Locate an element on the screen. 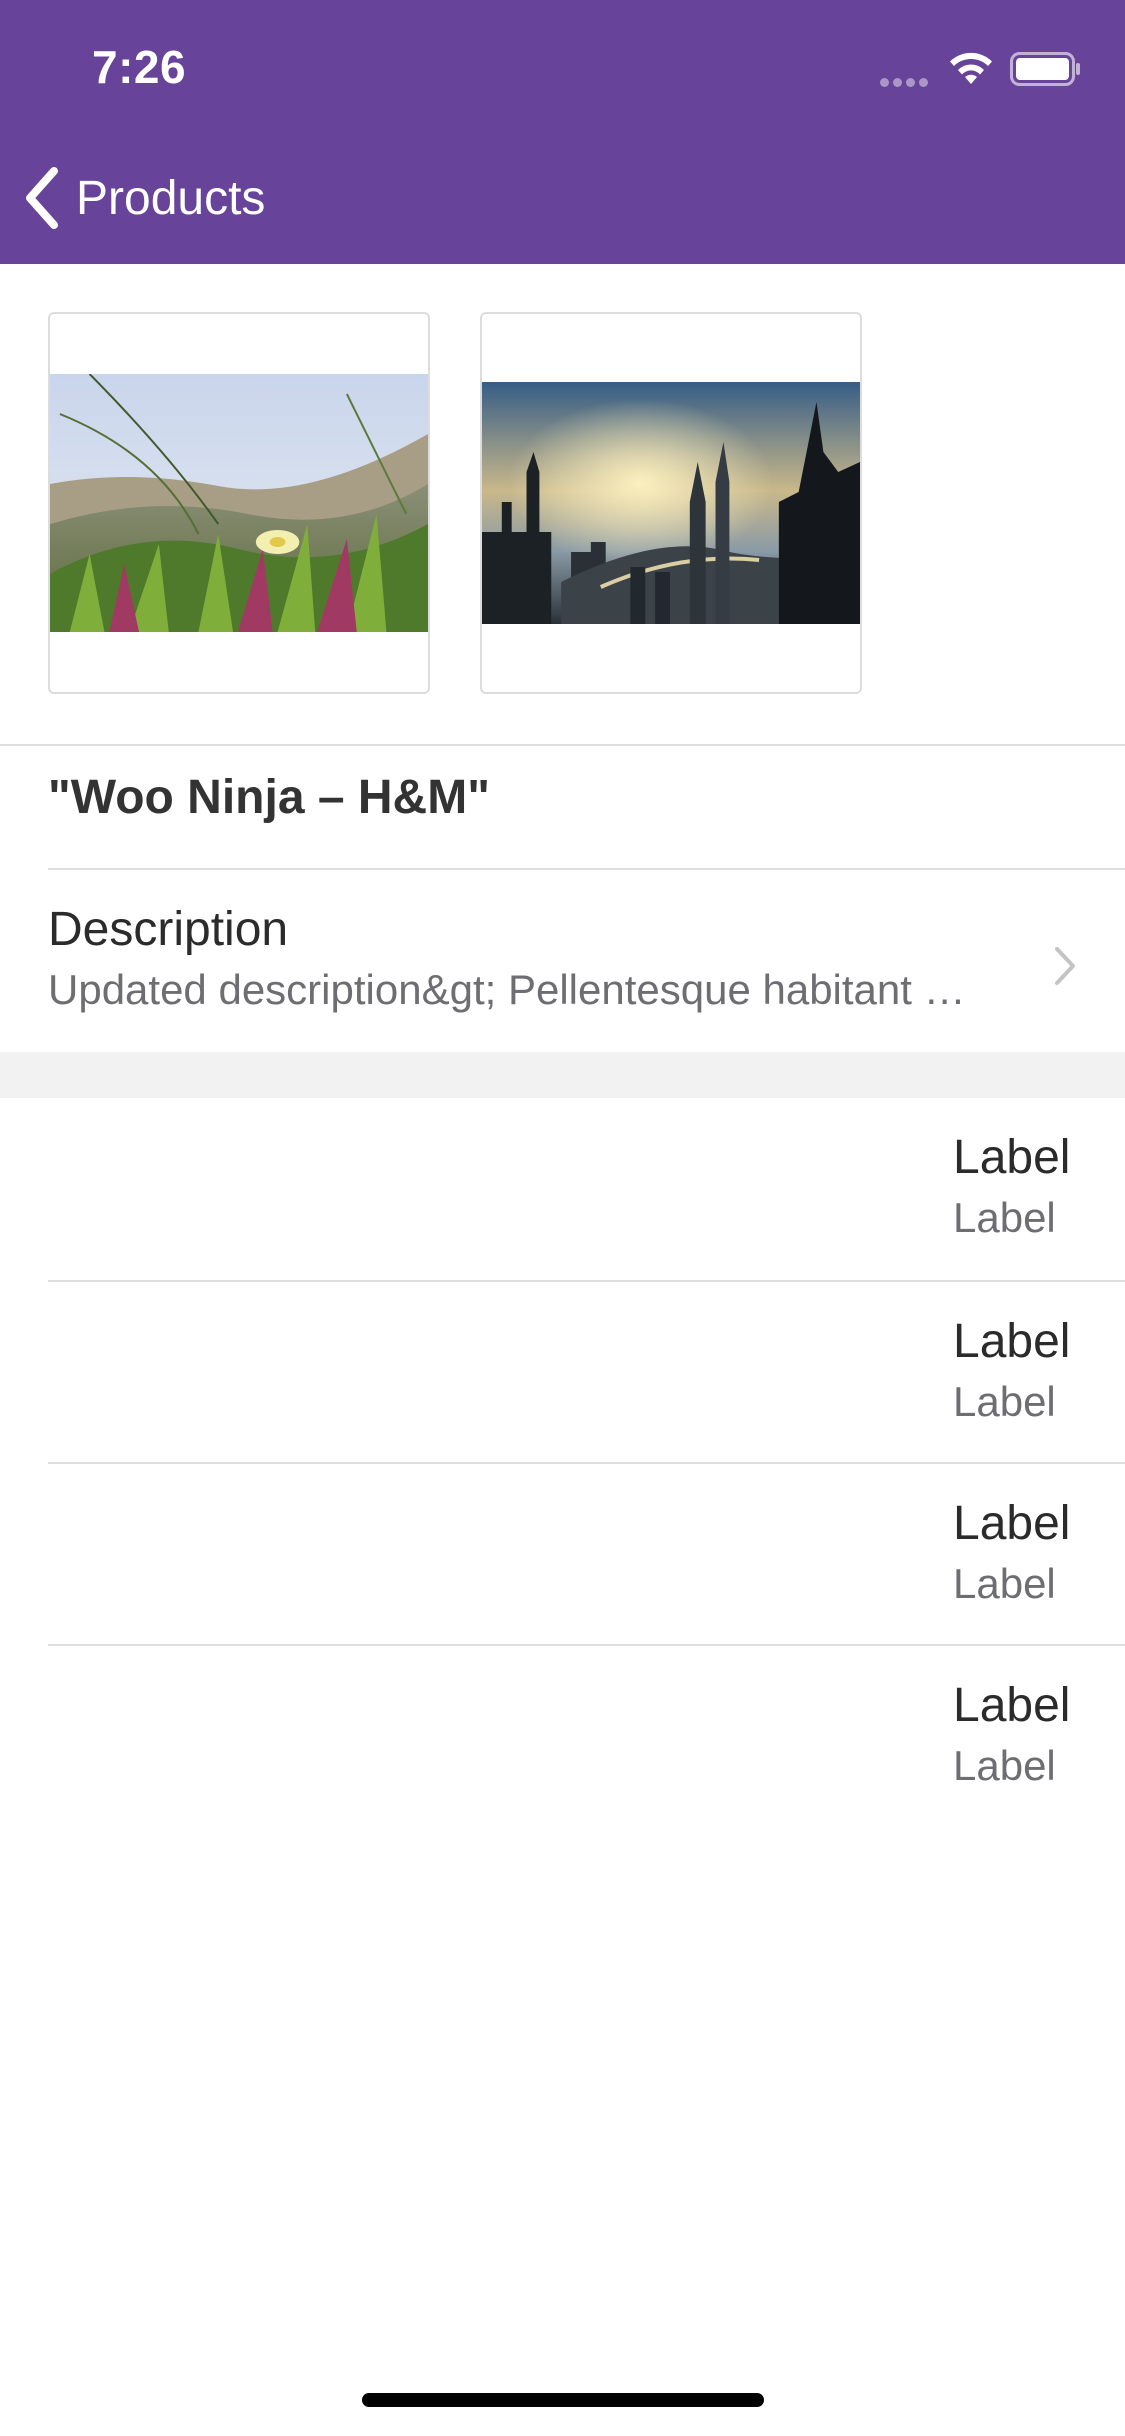 This screenshot has height=2436, width=1125. futuristic-city-image is located at coordinates (671, 503).